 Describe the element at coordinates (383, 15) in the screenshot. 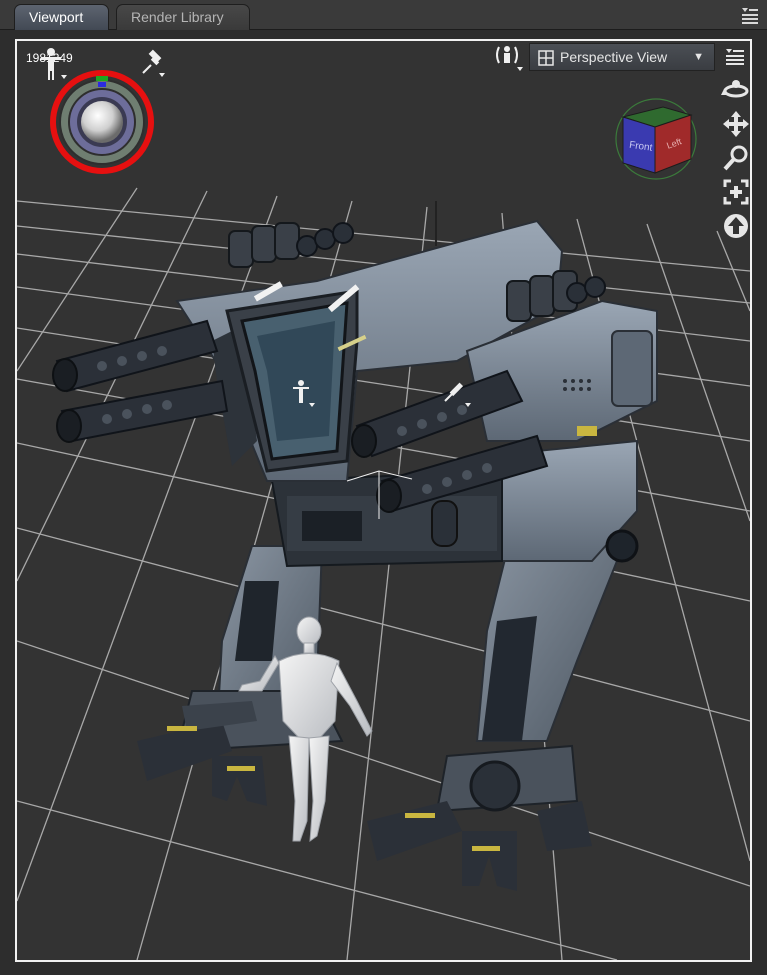

I see `tab-bar: Viewport Render Library` at that location.